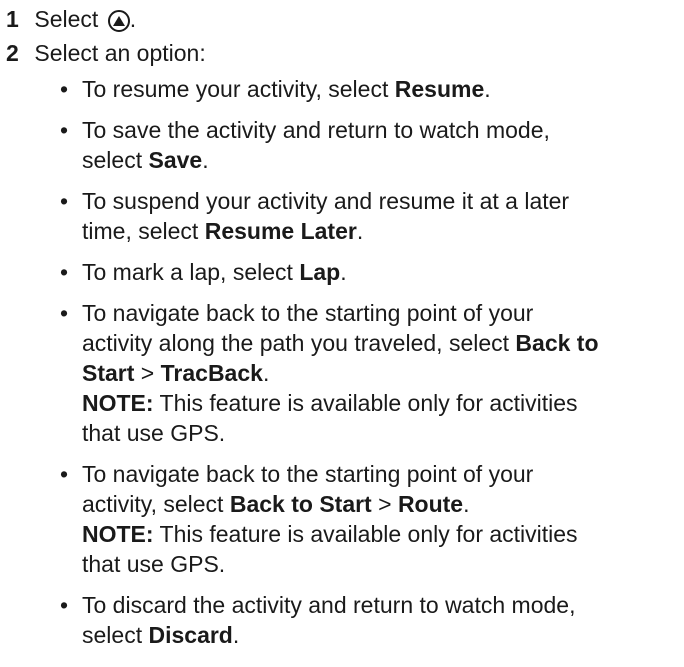 The image size is (684, 667). I want to click on step-text: Select, so click(66, 19).